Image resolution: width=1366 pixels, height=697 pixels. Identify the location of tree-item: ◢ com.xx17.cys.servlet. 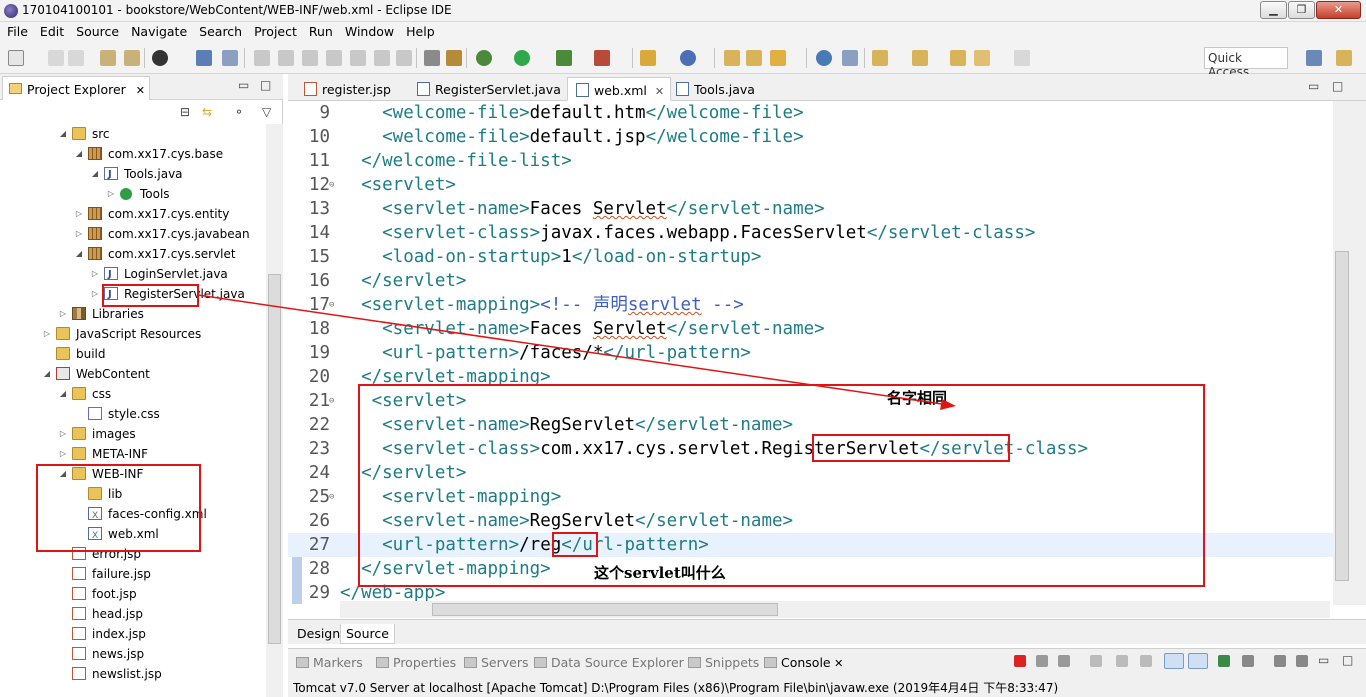
(133, 254).